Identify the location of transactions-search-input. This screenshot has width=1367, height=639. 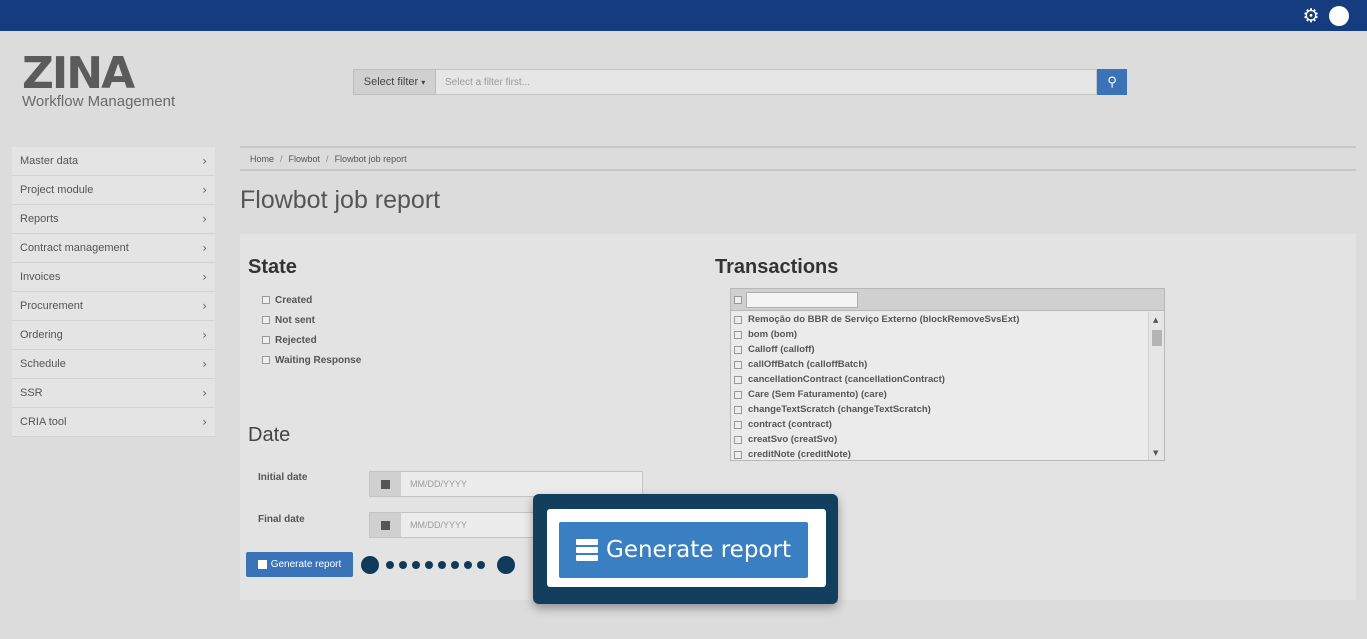
(802, 299).